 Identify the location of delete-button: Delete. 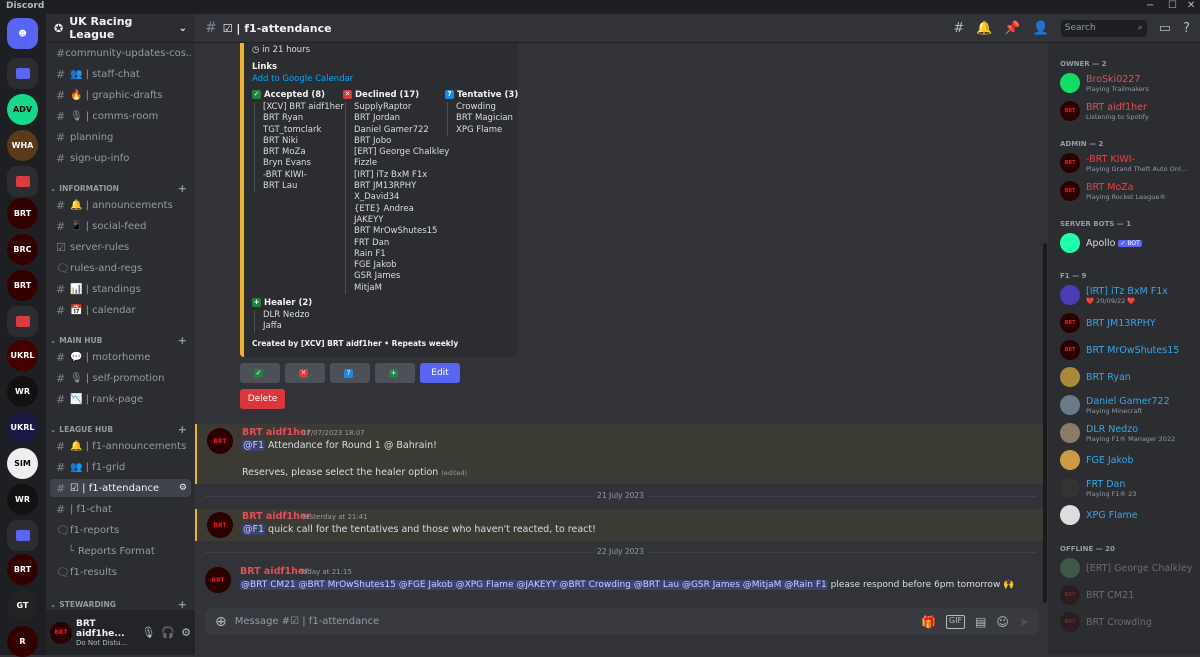
(262, 399).